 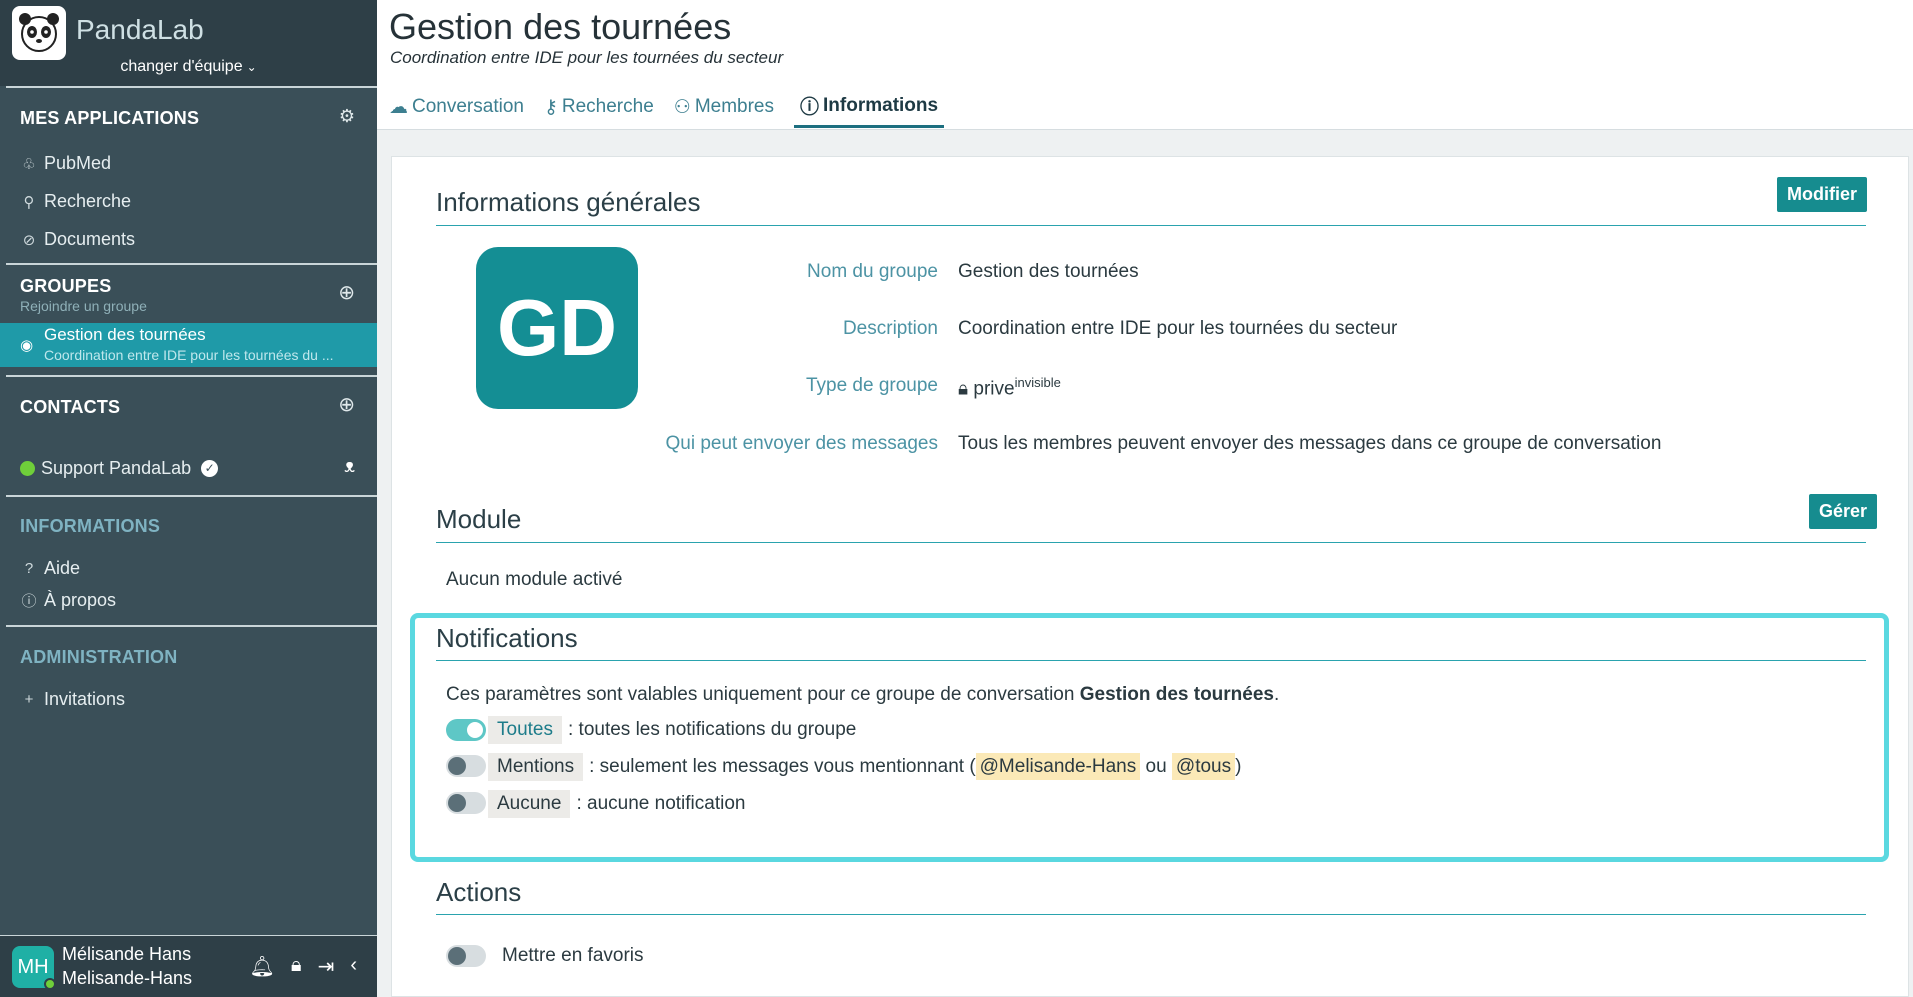 I want to click on mention-all: @tous, so click(x=1203, y=766).